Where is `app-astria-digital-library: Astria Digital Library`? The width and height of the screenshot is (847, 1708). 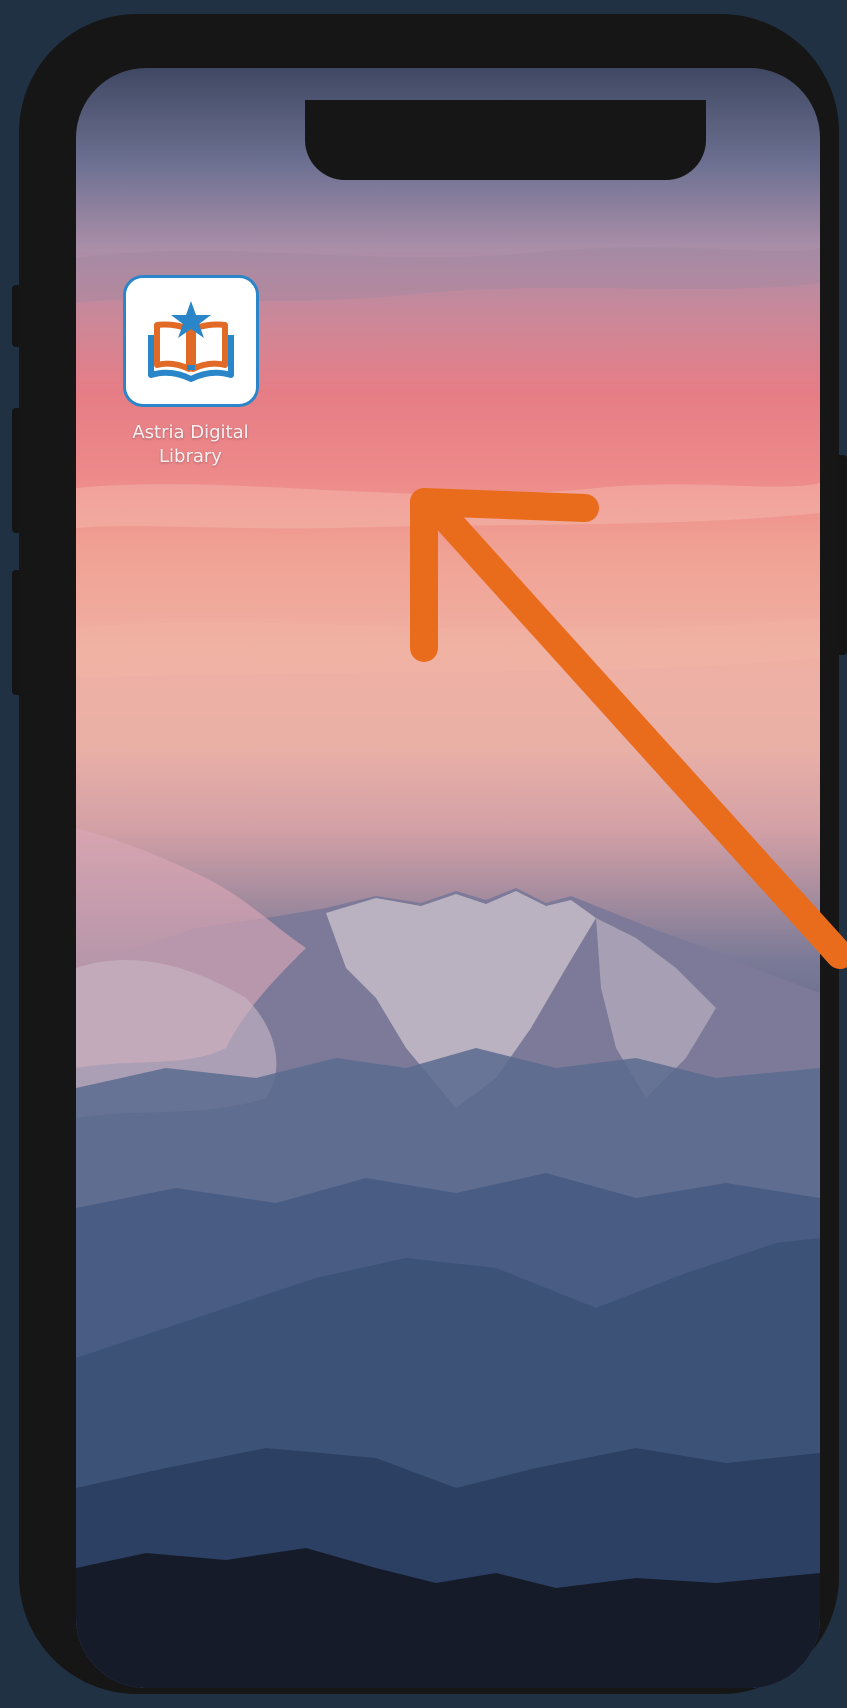
app-astria-digital-library: Astria Digital Library is located at coordinates (190, 372).